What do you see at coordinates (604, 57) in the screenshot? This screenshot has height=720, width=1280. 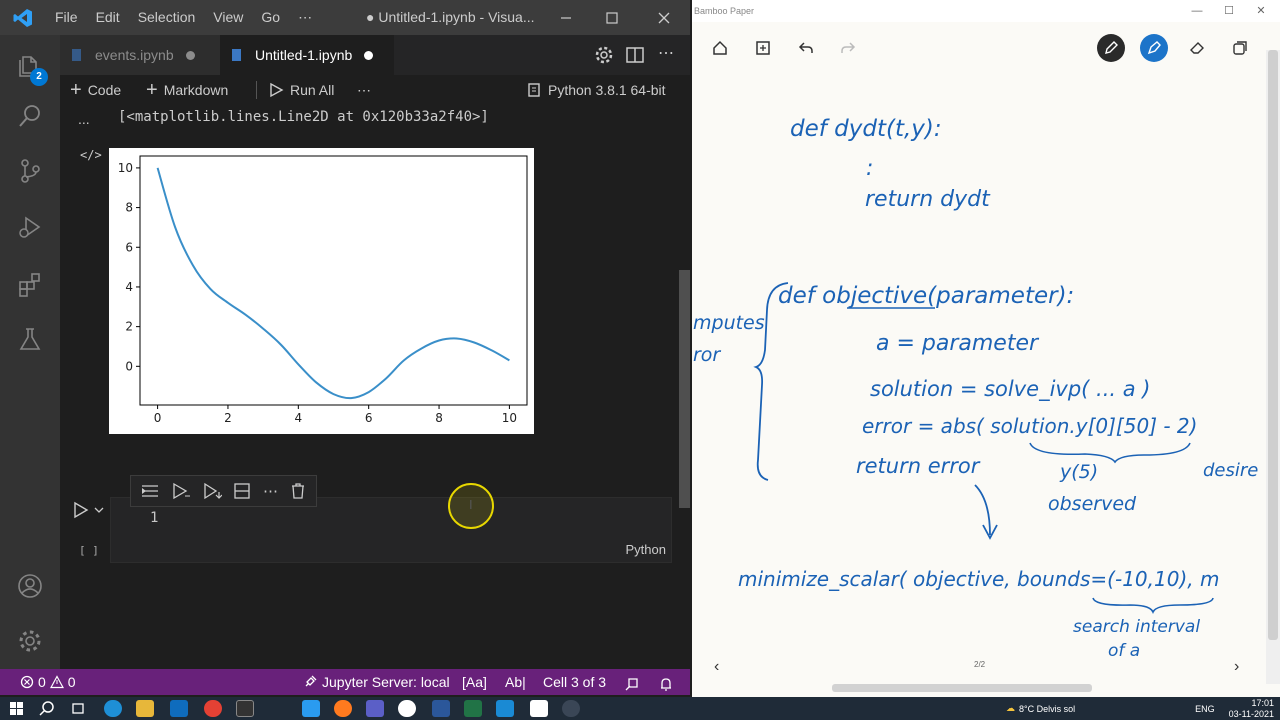 I see `settings-icon` at bounding box center [604, 57].